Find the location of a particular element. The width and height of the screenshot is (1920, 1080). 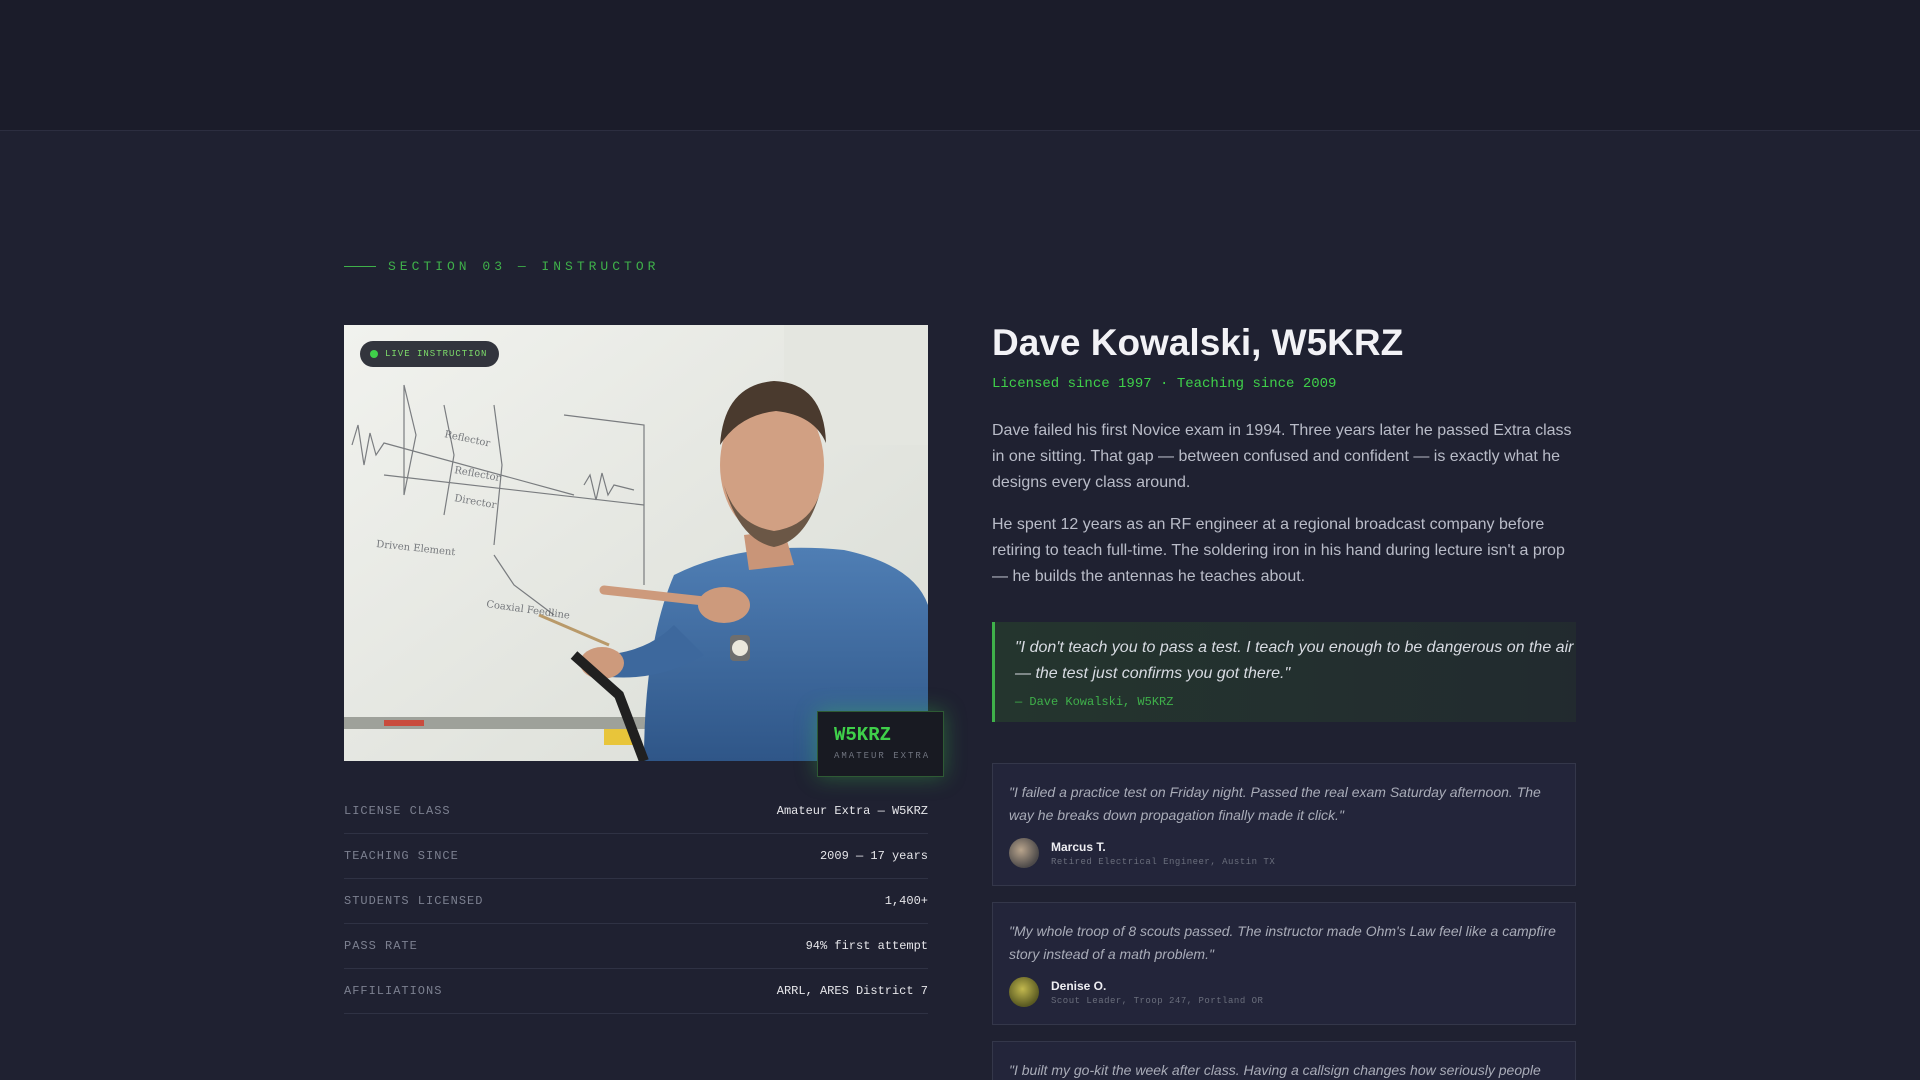

fact-value: Amateur Extra — W5KRZ is located at coordinates (852, 811).